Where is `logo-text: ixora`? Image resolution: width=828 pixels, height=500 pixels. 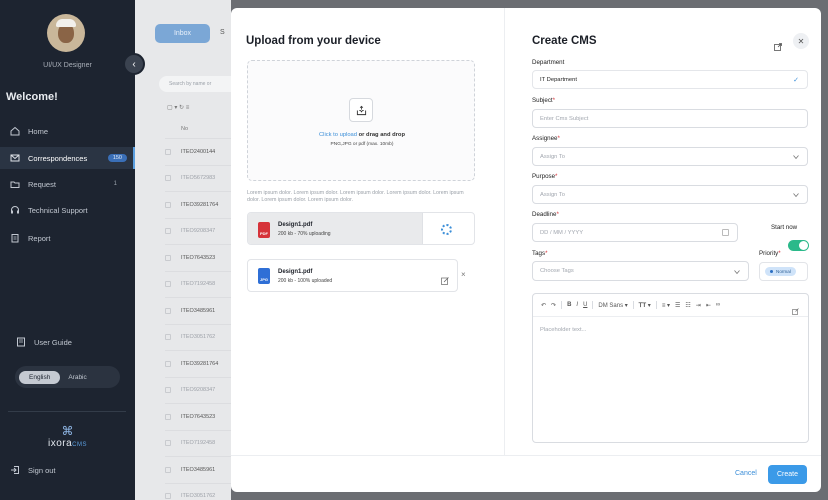 logo-text: ixora is located at coordinates (60, 443).